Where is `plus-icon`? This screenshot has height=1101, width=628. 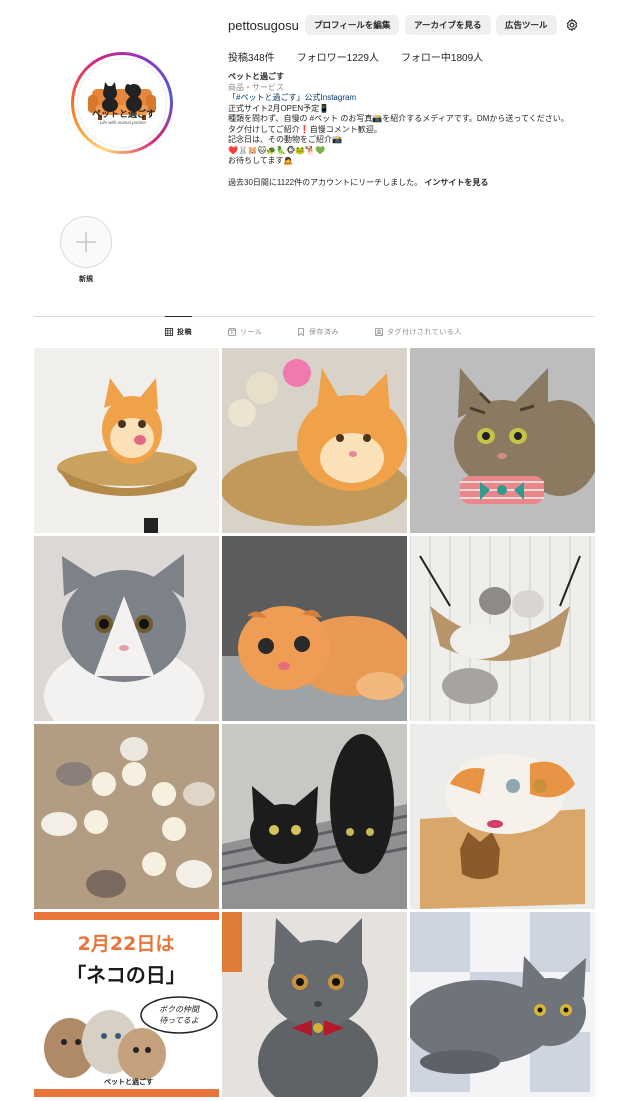 plus-icon is located at coordinates (86, 242).